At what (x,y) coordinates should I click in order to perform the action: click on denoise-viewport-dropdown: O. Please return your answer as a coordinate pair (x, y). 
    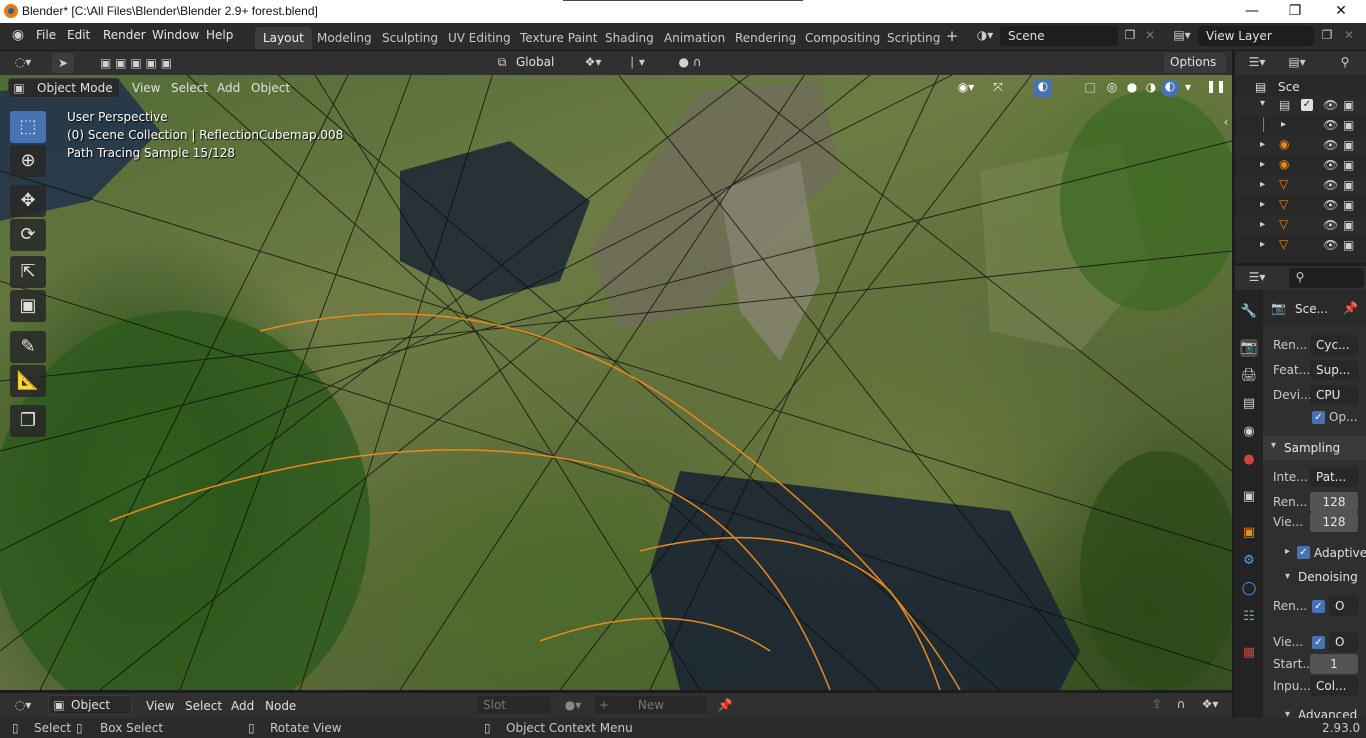
    Looking at the image, I should click on (1343, 642).